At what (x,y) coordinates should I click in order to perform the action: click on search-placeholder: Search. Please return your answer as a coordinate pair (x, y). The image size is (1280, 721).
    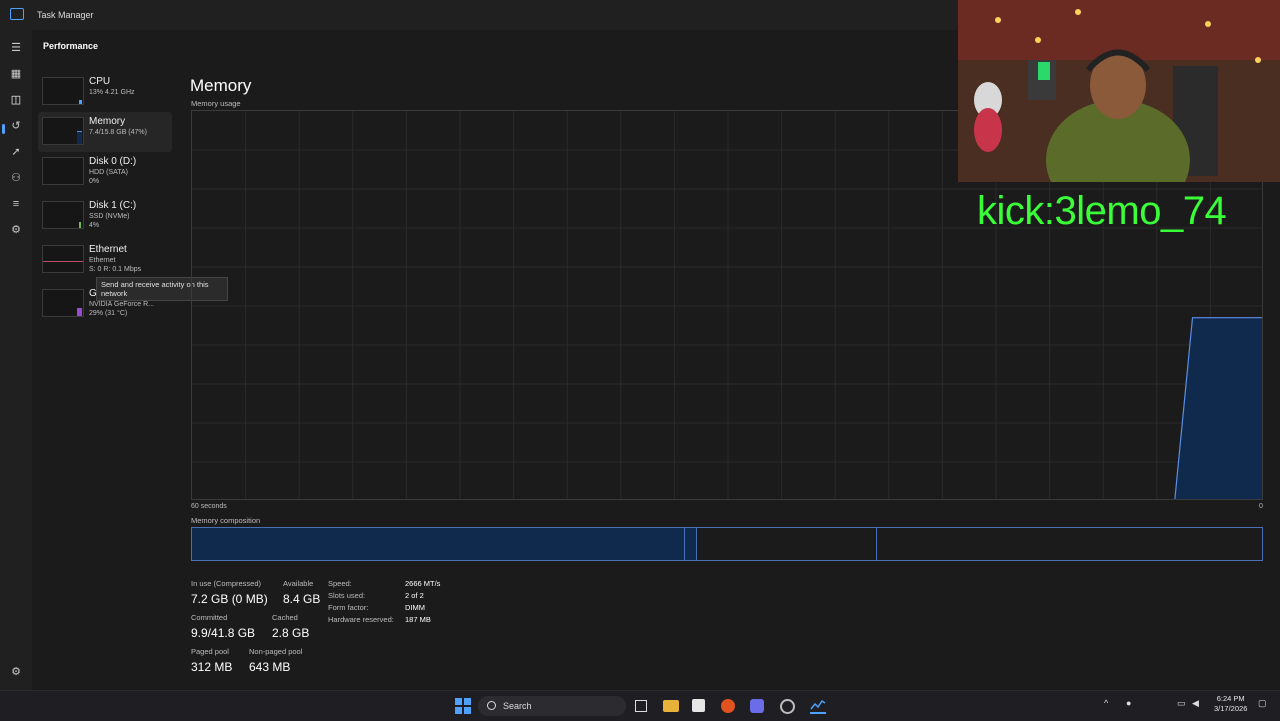
    Looking at the image, I should click on (517, 706).